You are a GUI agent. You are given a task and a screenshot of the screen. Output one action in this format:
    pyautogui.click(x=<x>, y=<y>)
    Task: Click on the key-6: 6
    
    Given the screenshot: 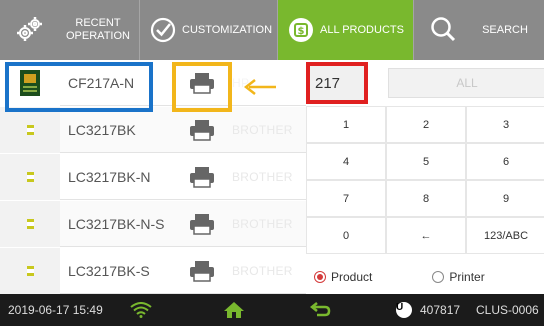 What is the action you would take?
    pyautogui.click(x=505, y=161)
    